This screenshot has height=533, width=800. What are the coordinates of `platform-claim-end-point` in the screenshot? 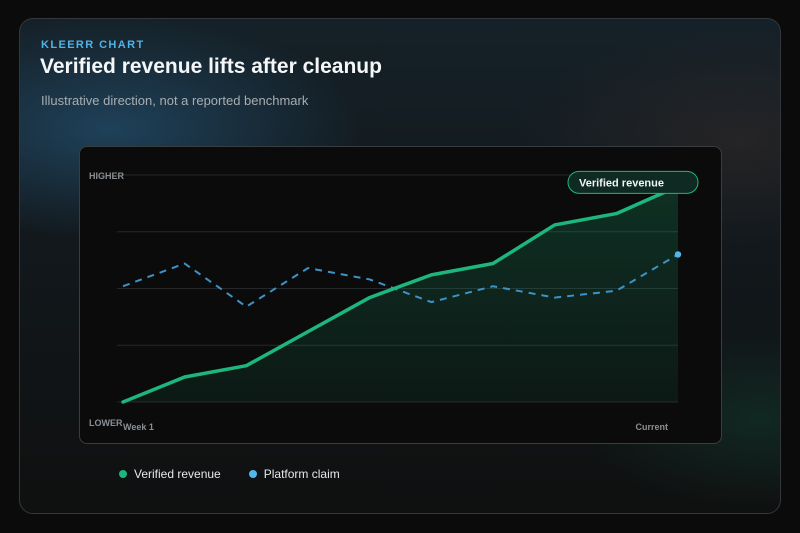 It's located at (678, 254).